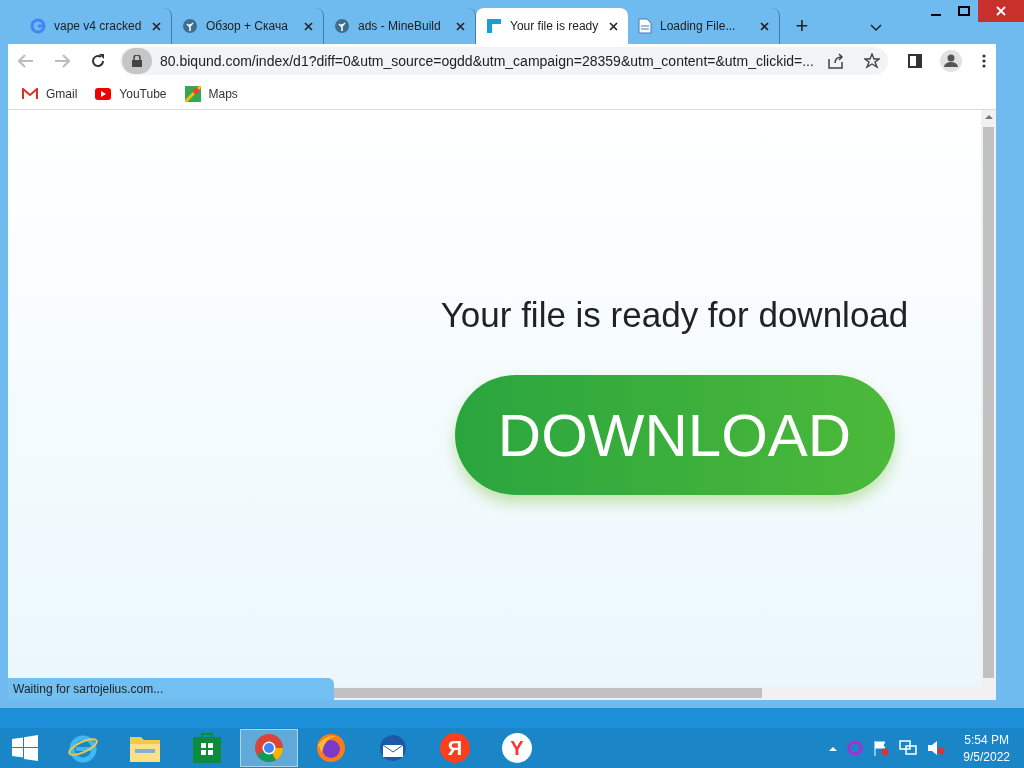 The image size is (1024, 768). I want to click on page-heading: Your file is ready for download, so click(674, 315).